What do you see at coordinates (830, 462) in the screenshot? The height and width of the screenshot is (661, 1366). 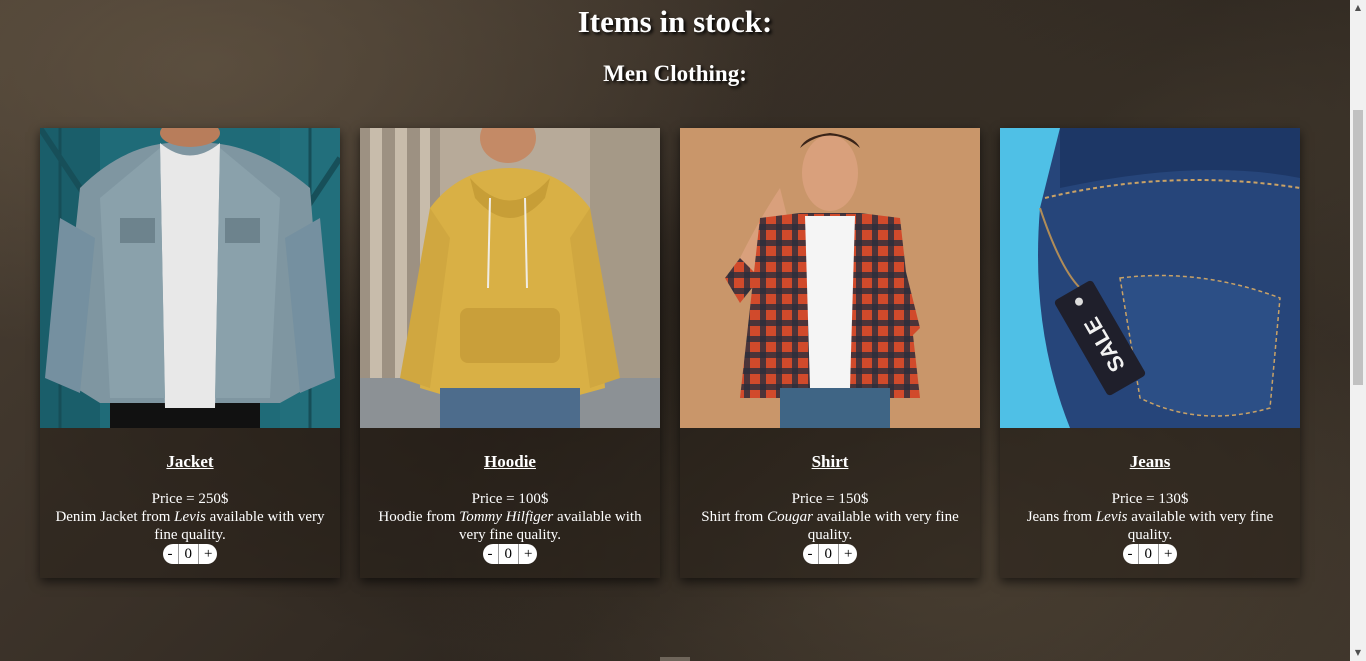 I see `product-name-link: Shirt` at bounding box center [830, 462].